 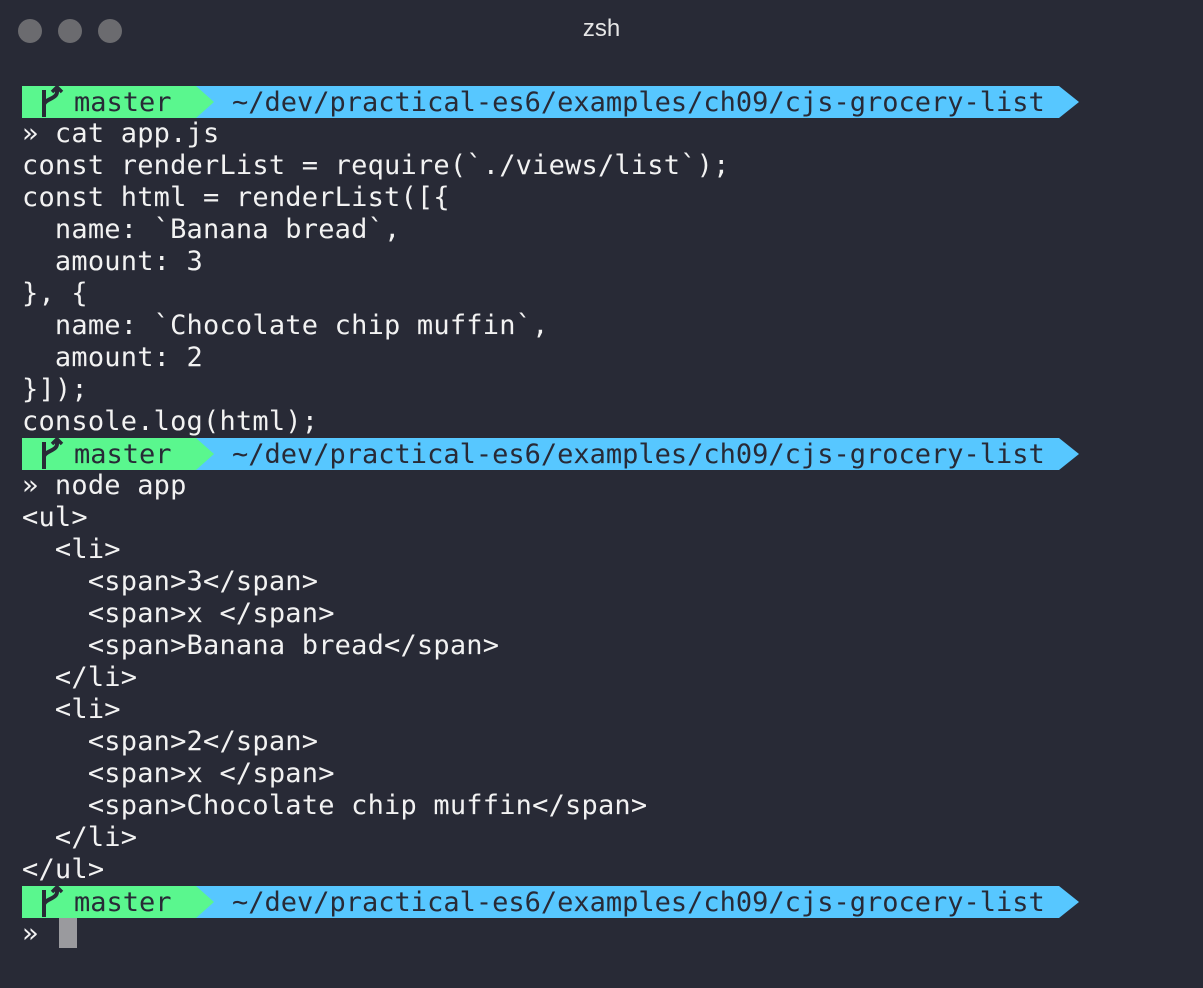 I want to click on command-line: » node app, so click(x=104, y=485).